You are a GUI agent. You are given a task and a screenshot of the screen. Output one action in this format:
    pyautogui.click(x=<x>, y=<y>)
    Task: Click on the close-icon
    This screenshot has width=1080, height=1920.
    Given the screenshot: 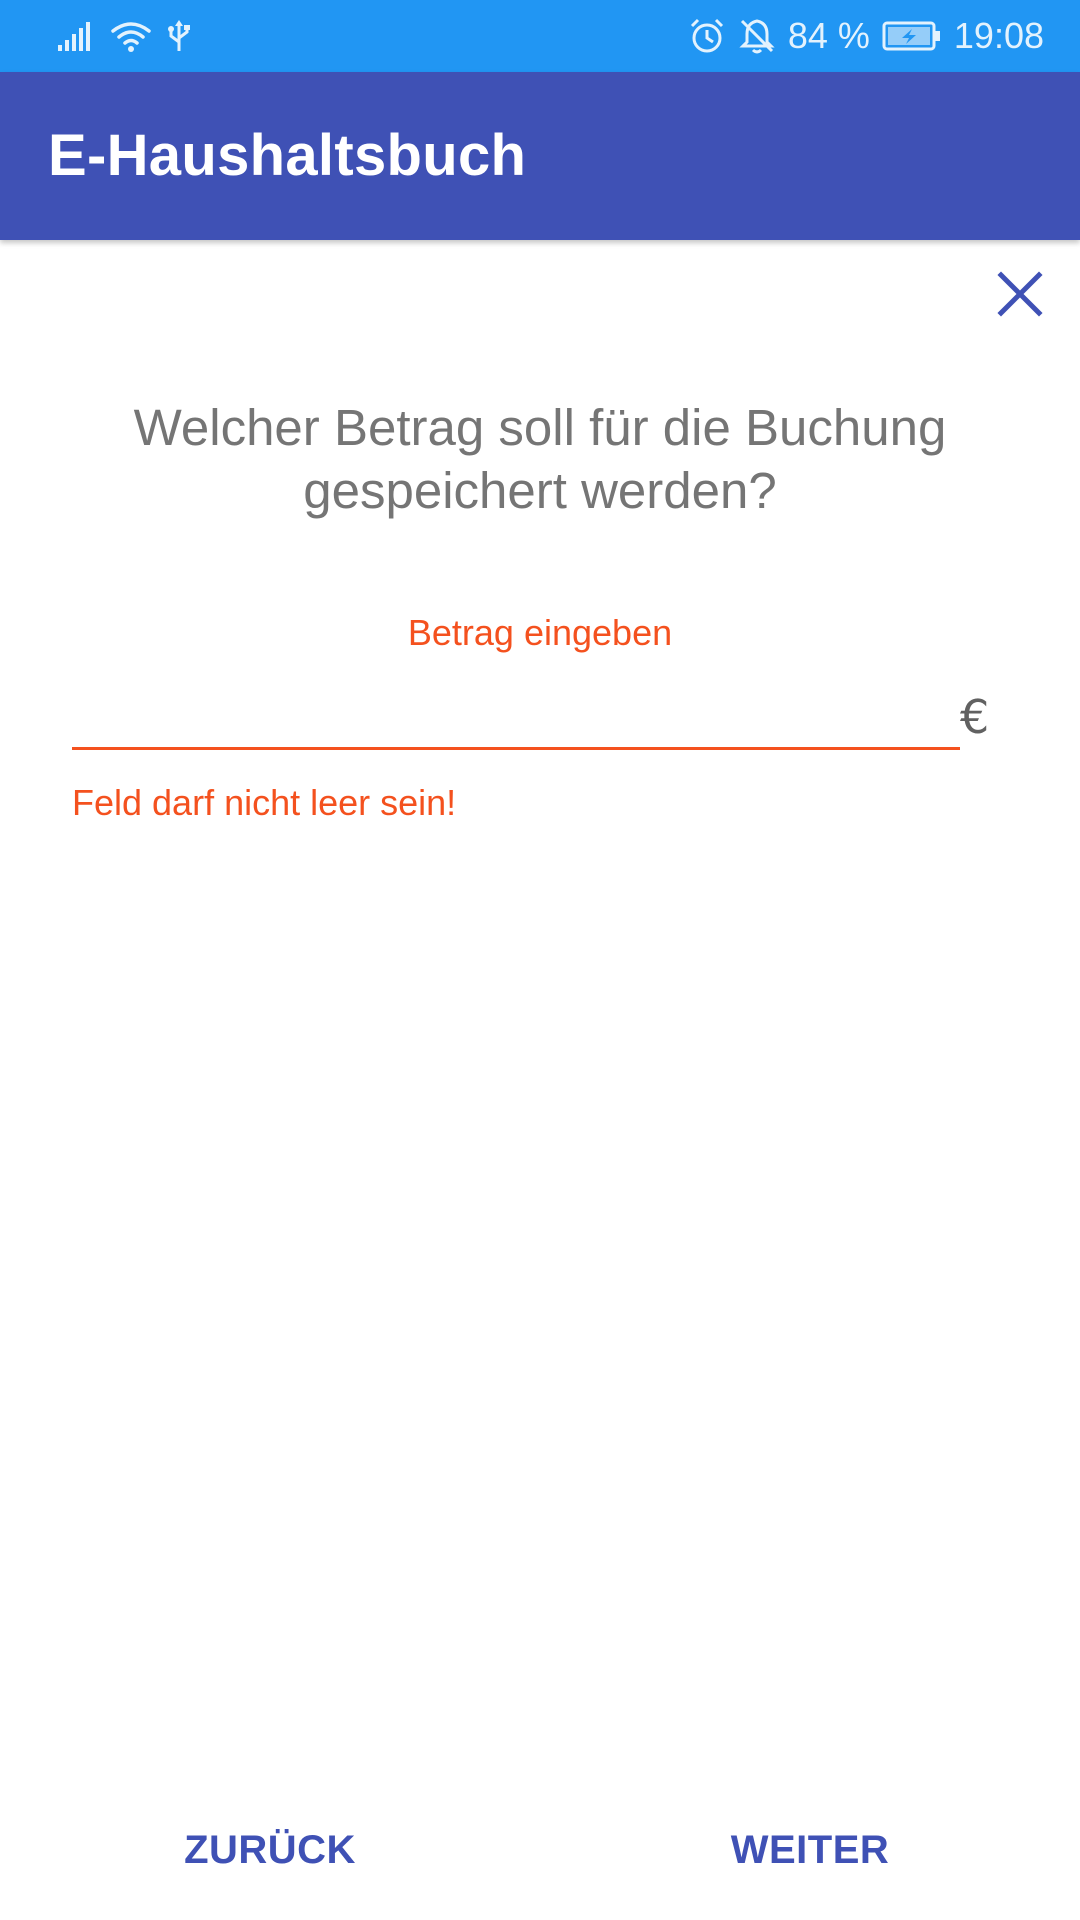 What is the action you would take?
    pyautogui.click(x=1020, y=294)
    